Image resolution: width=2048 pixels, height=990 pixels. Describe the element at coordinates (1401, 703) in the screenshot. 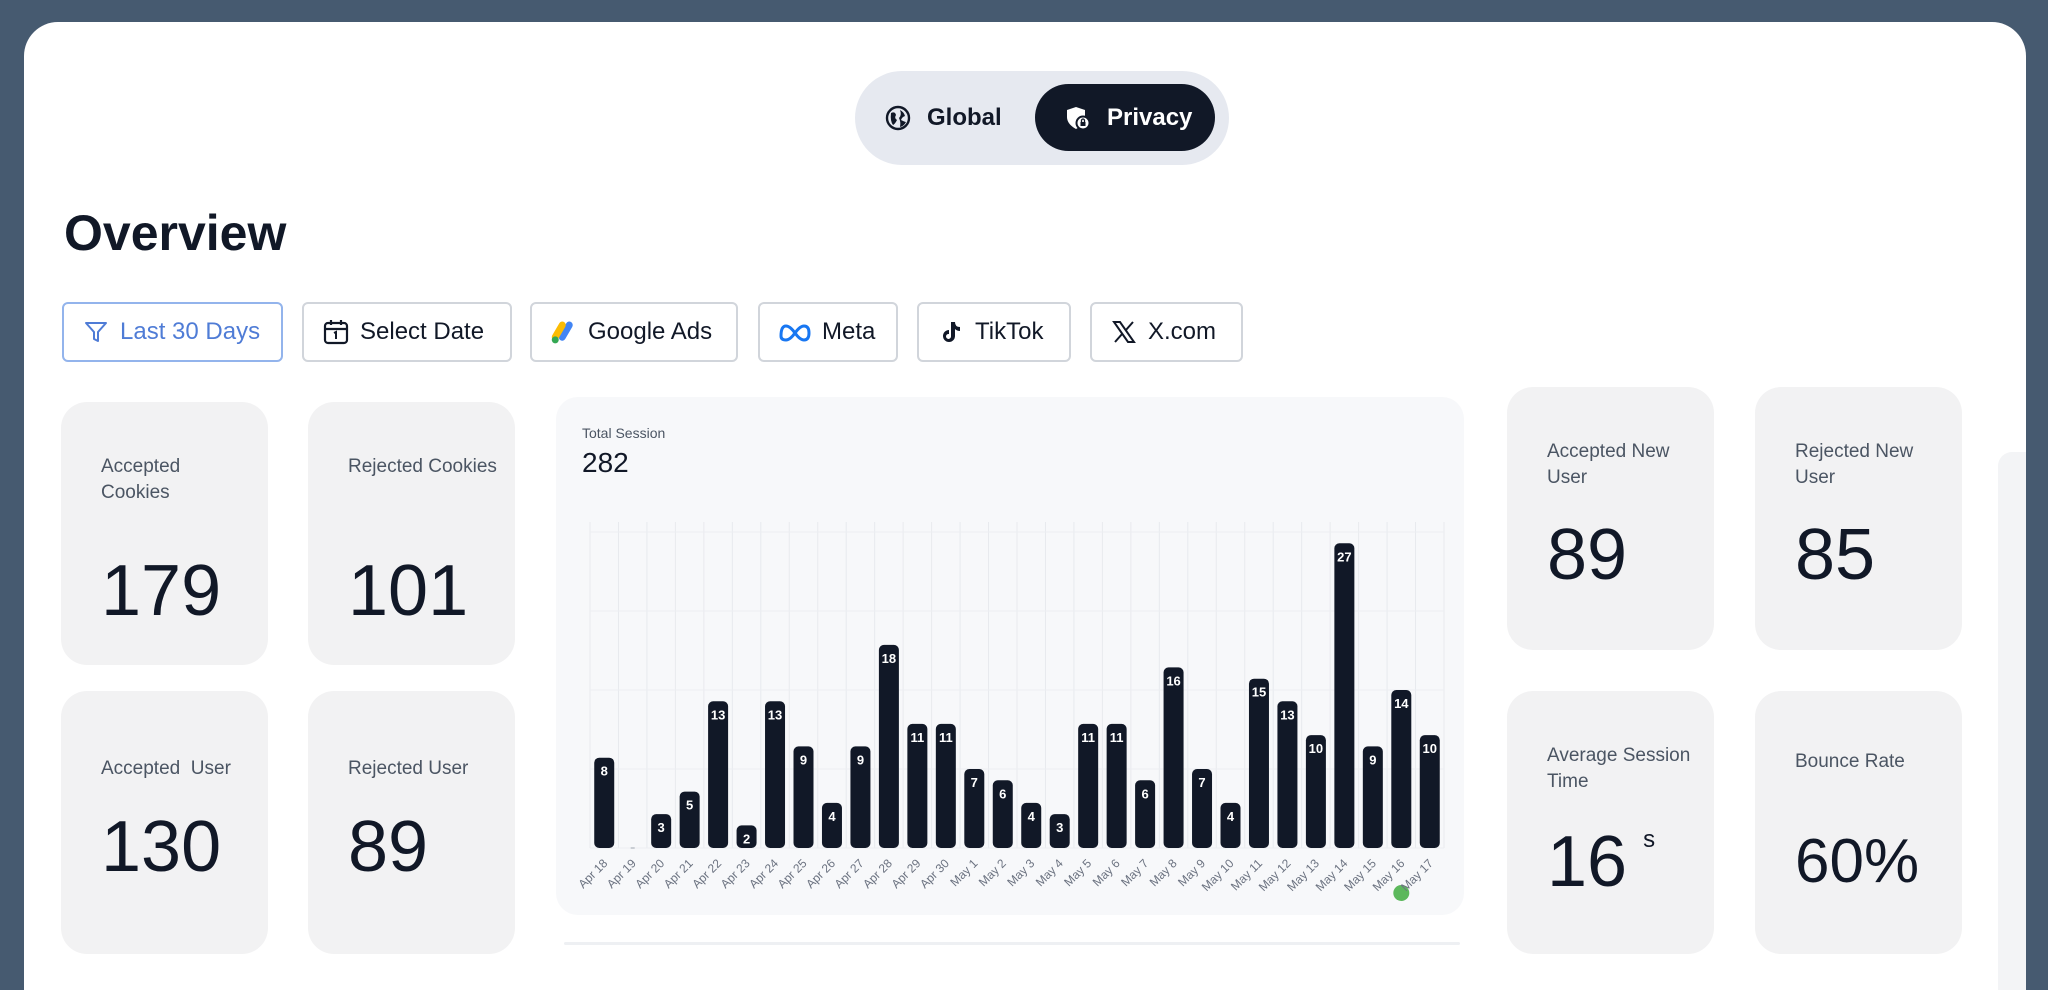

I see `chart-data-label: 14` at that location.